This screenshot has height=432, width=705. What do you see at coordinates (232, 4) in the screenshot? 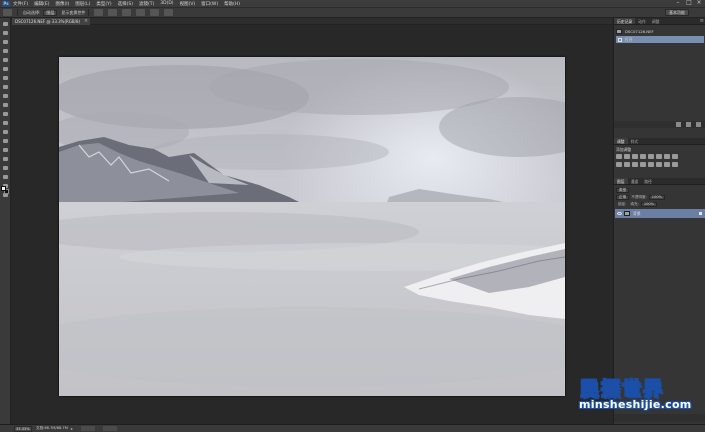
I see `menu-help: 帮助(H)` at bounding box center [232, 4].